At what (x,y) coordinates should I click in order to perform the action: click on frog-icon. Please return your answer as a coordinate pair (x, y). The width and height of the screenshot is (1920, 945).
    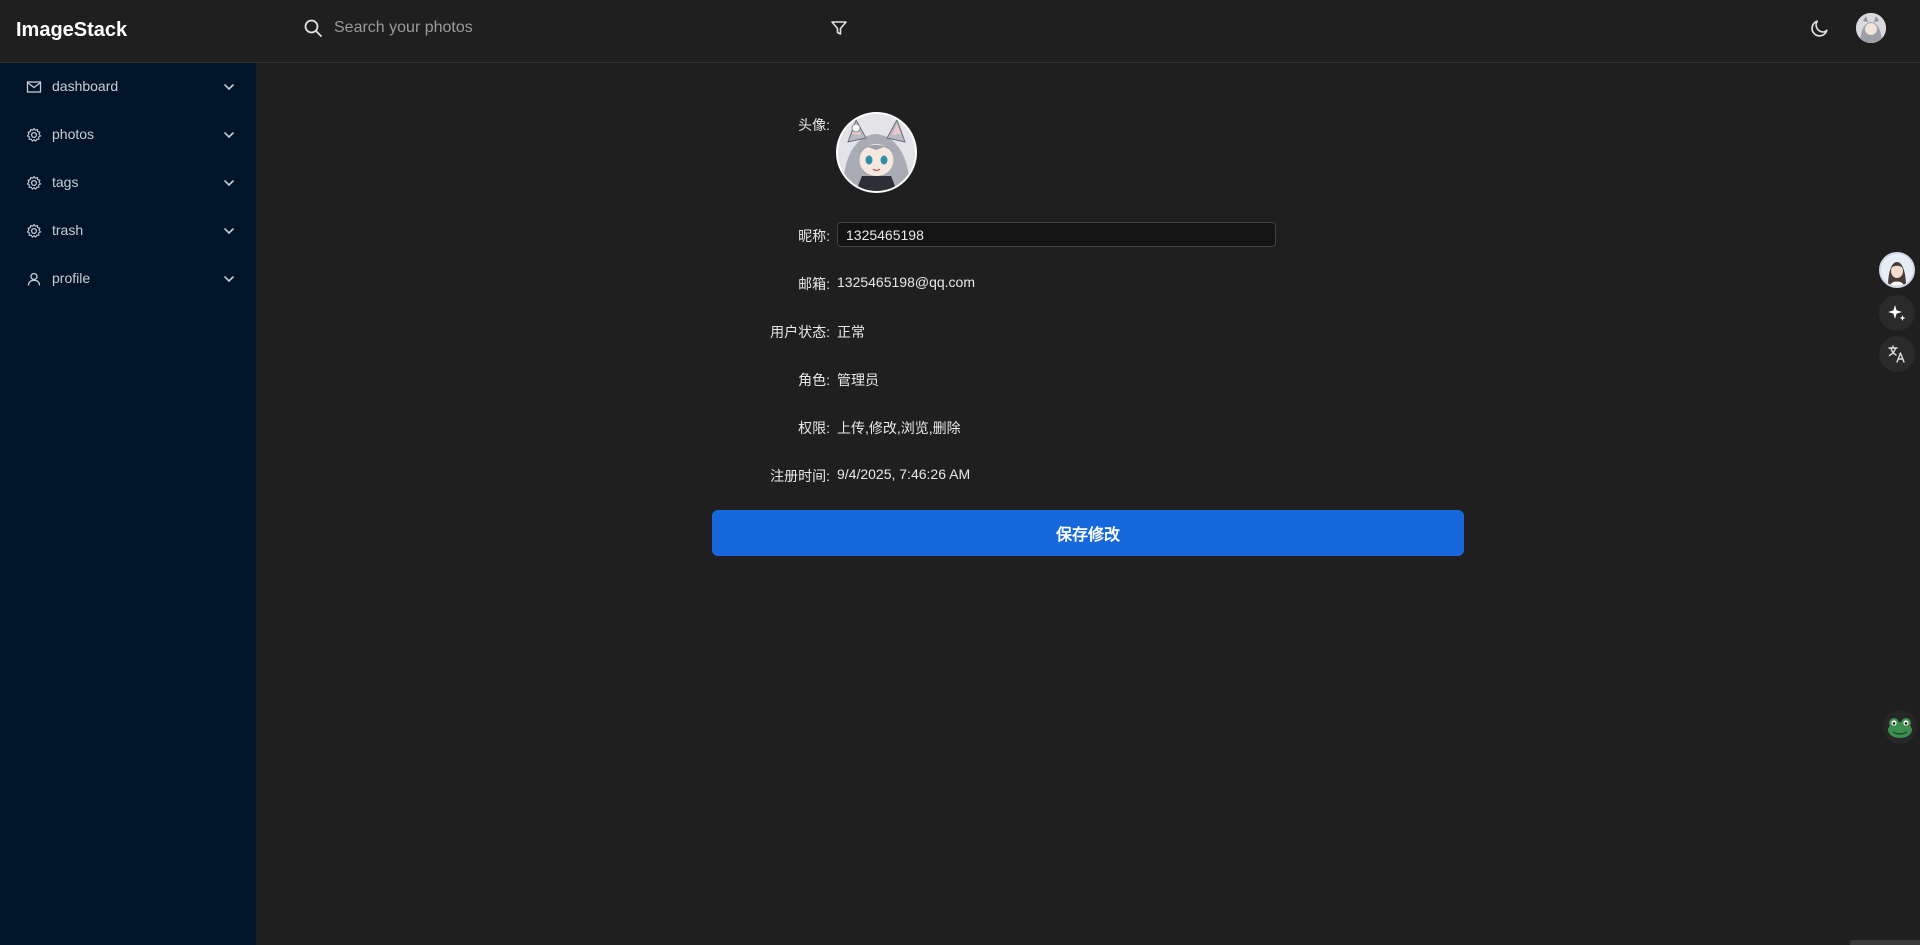
    Looking at the image, I should click on (1900, 727).